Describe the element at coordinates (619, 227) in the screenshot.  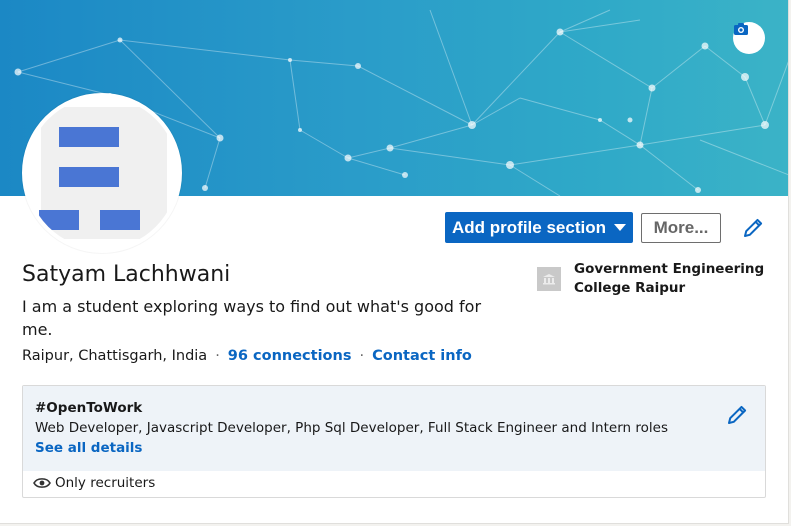
I see `caret-down-icon` at that location.